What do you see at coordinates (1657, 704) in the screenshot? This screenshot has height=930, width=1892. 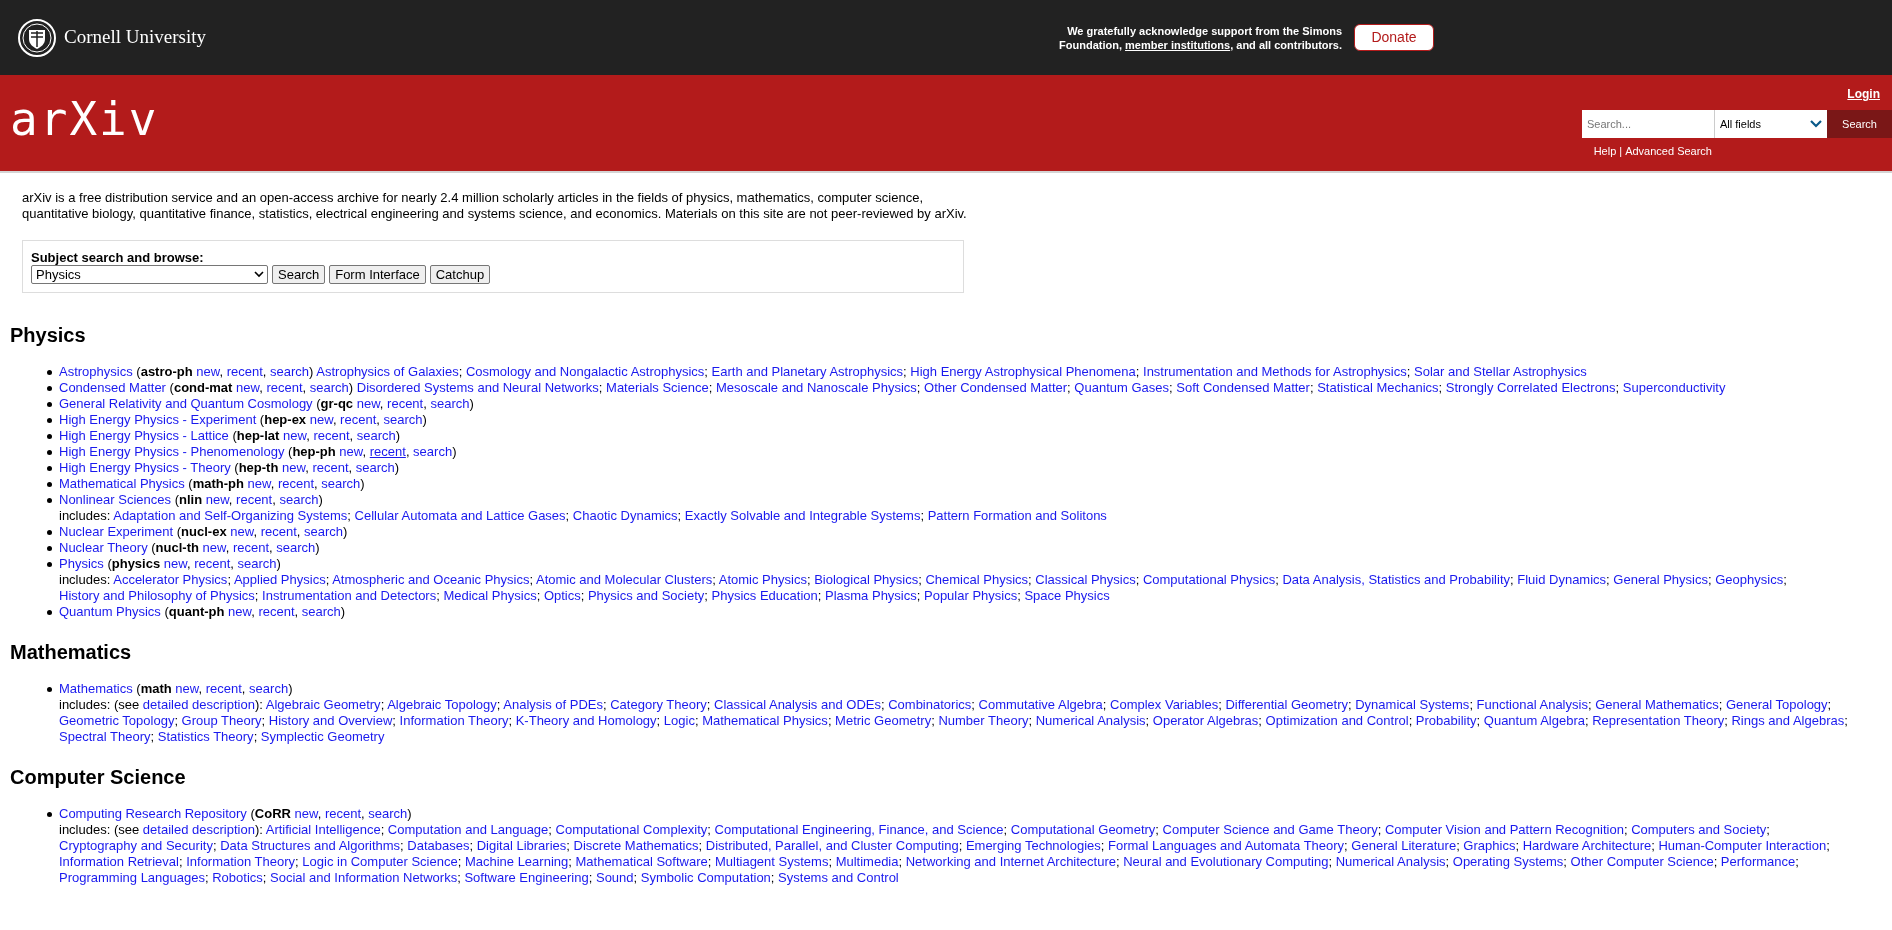 I see `subject-link: General Mathematics` at bounding box center [1657, 704].